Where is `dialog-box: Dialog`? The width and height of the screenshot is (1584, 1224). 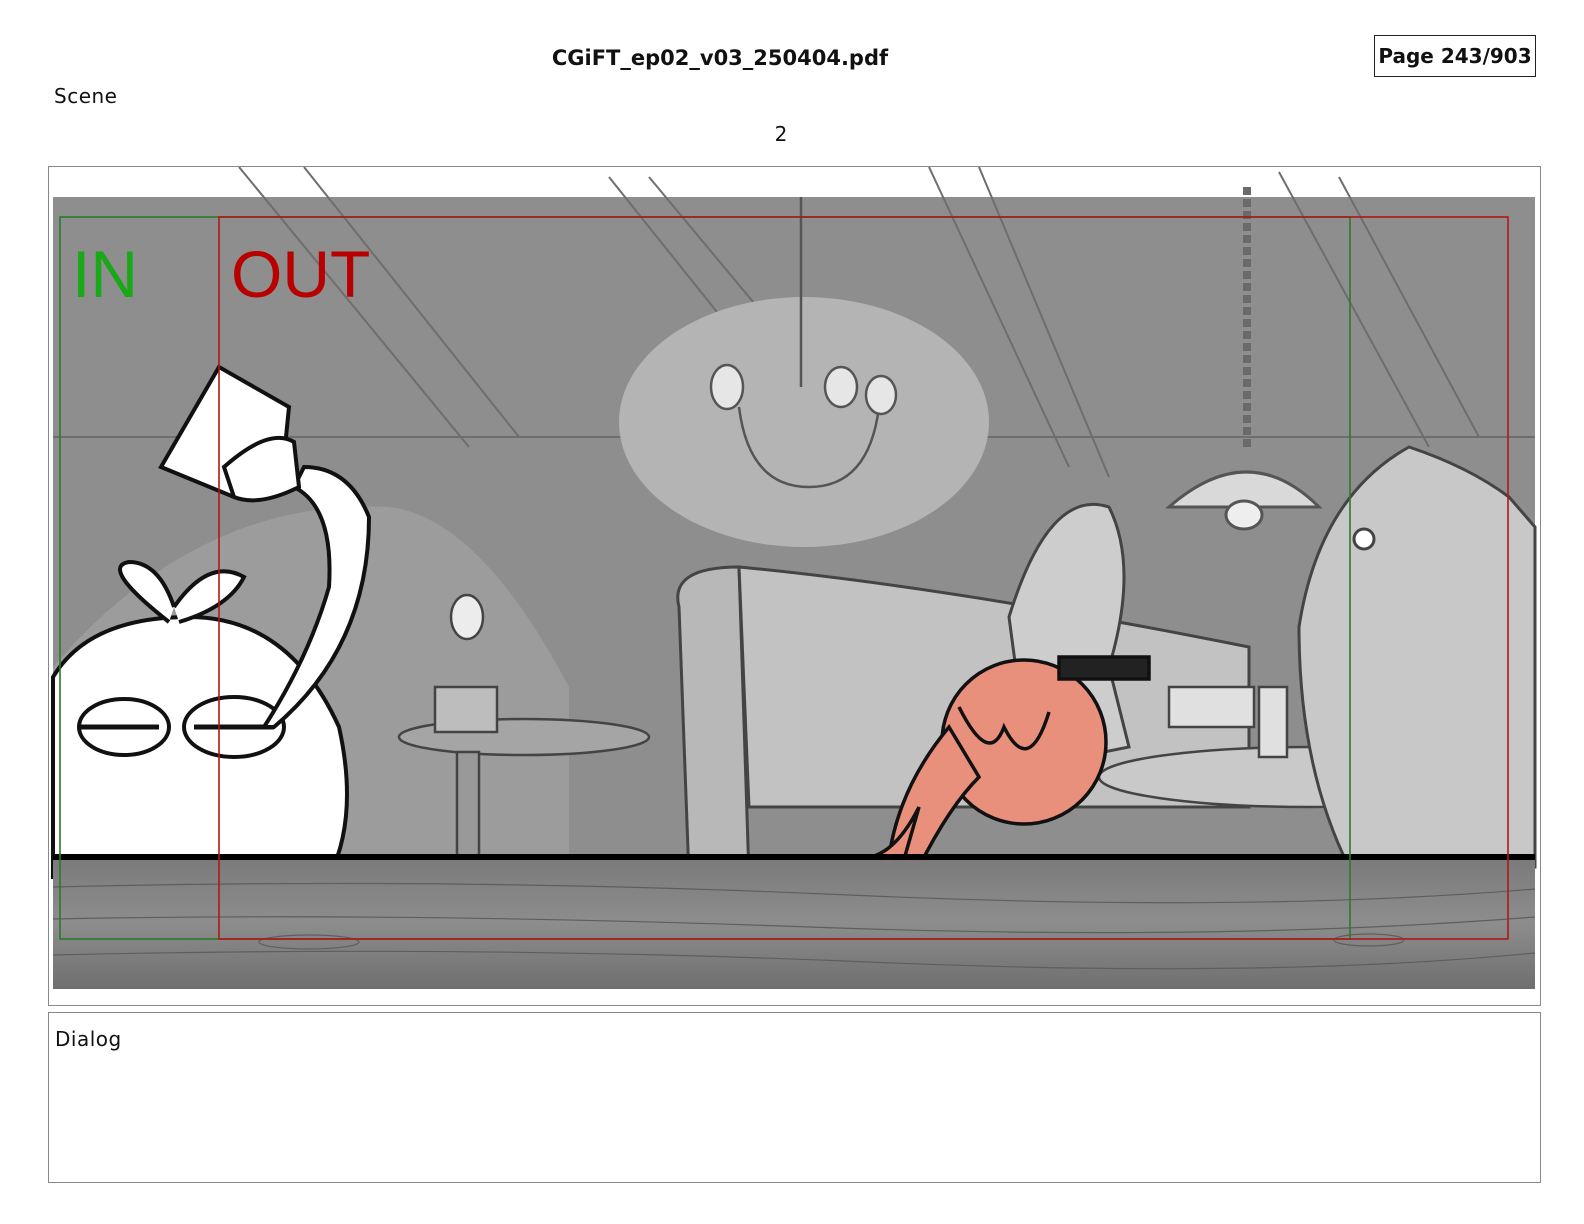 dialog-box: Dialog is located at coordinates (794, 1097).